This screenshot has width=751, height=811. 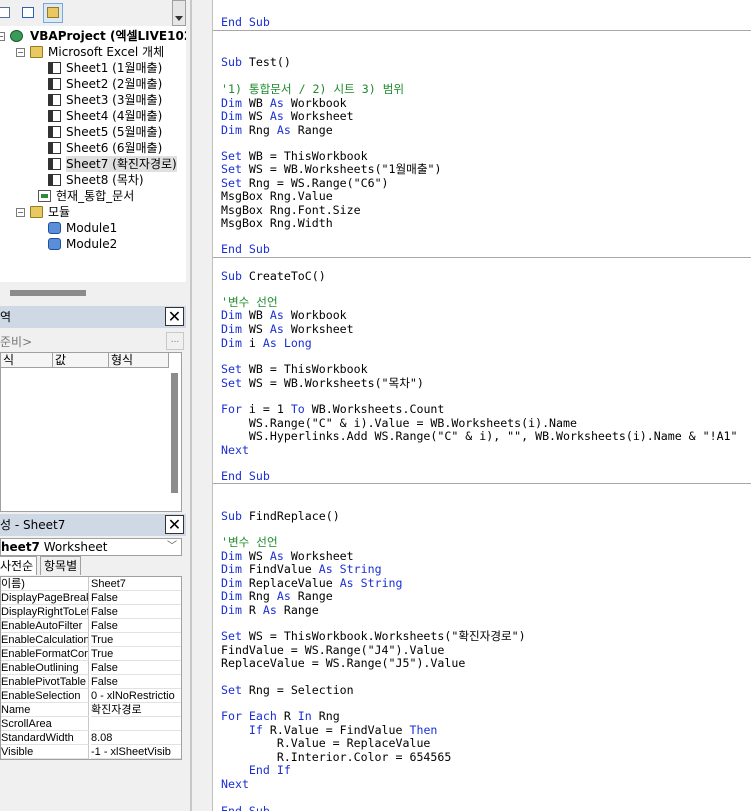 I want to click on property-row: EnableCalculation True, so click(x=91, y=640).